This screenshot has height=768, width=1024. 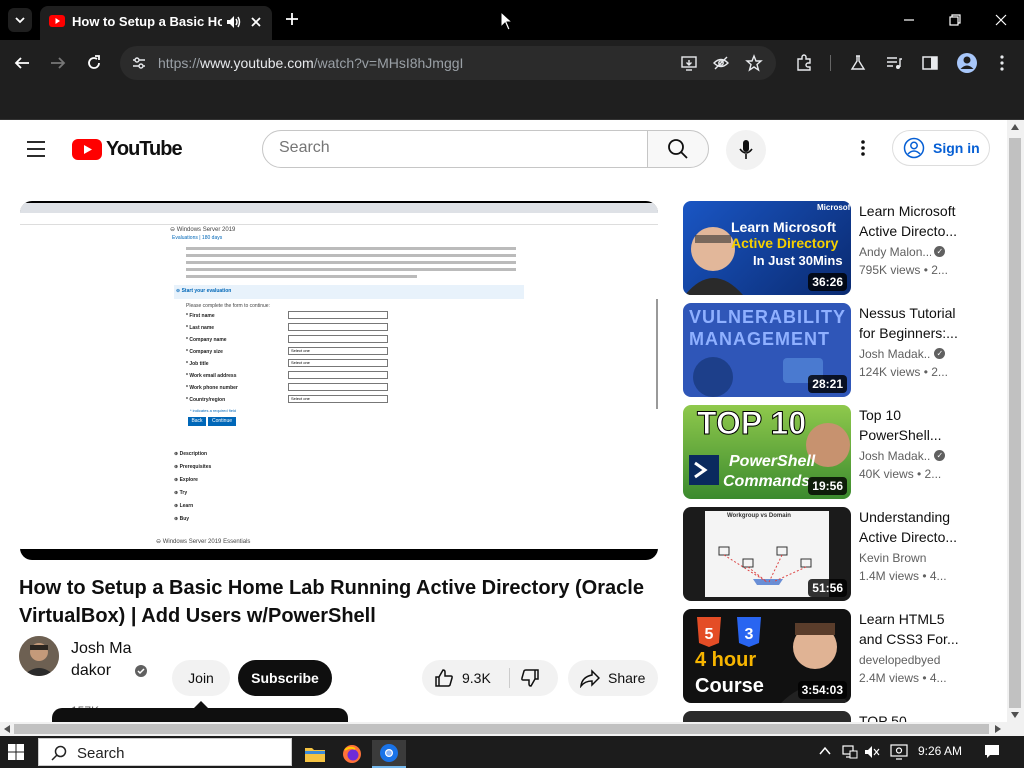 What do you see at coordinates (767, 350) in the screenshot?
I see `video-thumbnail: VULNERABILITY MANAGEMENT 28:21` at bounding box center [767, 350].